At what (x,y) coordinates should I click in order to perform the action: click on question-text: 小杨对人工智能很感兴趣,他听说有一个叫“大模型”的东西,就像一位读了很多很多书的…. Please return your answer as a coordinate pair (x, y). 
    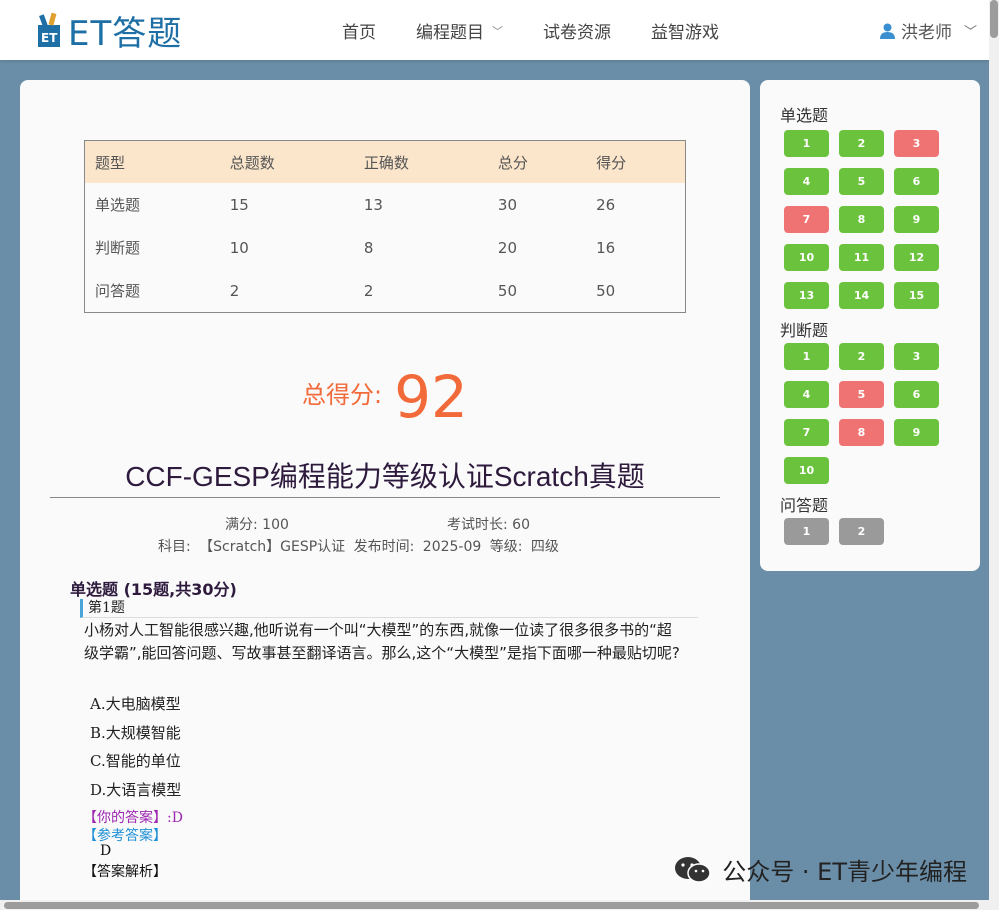
    Looking at the image, I should click on (382, 641).